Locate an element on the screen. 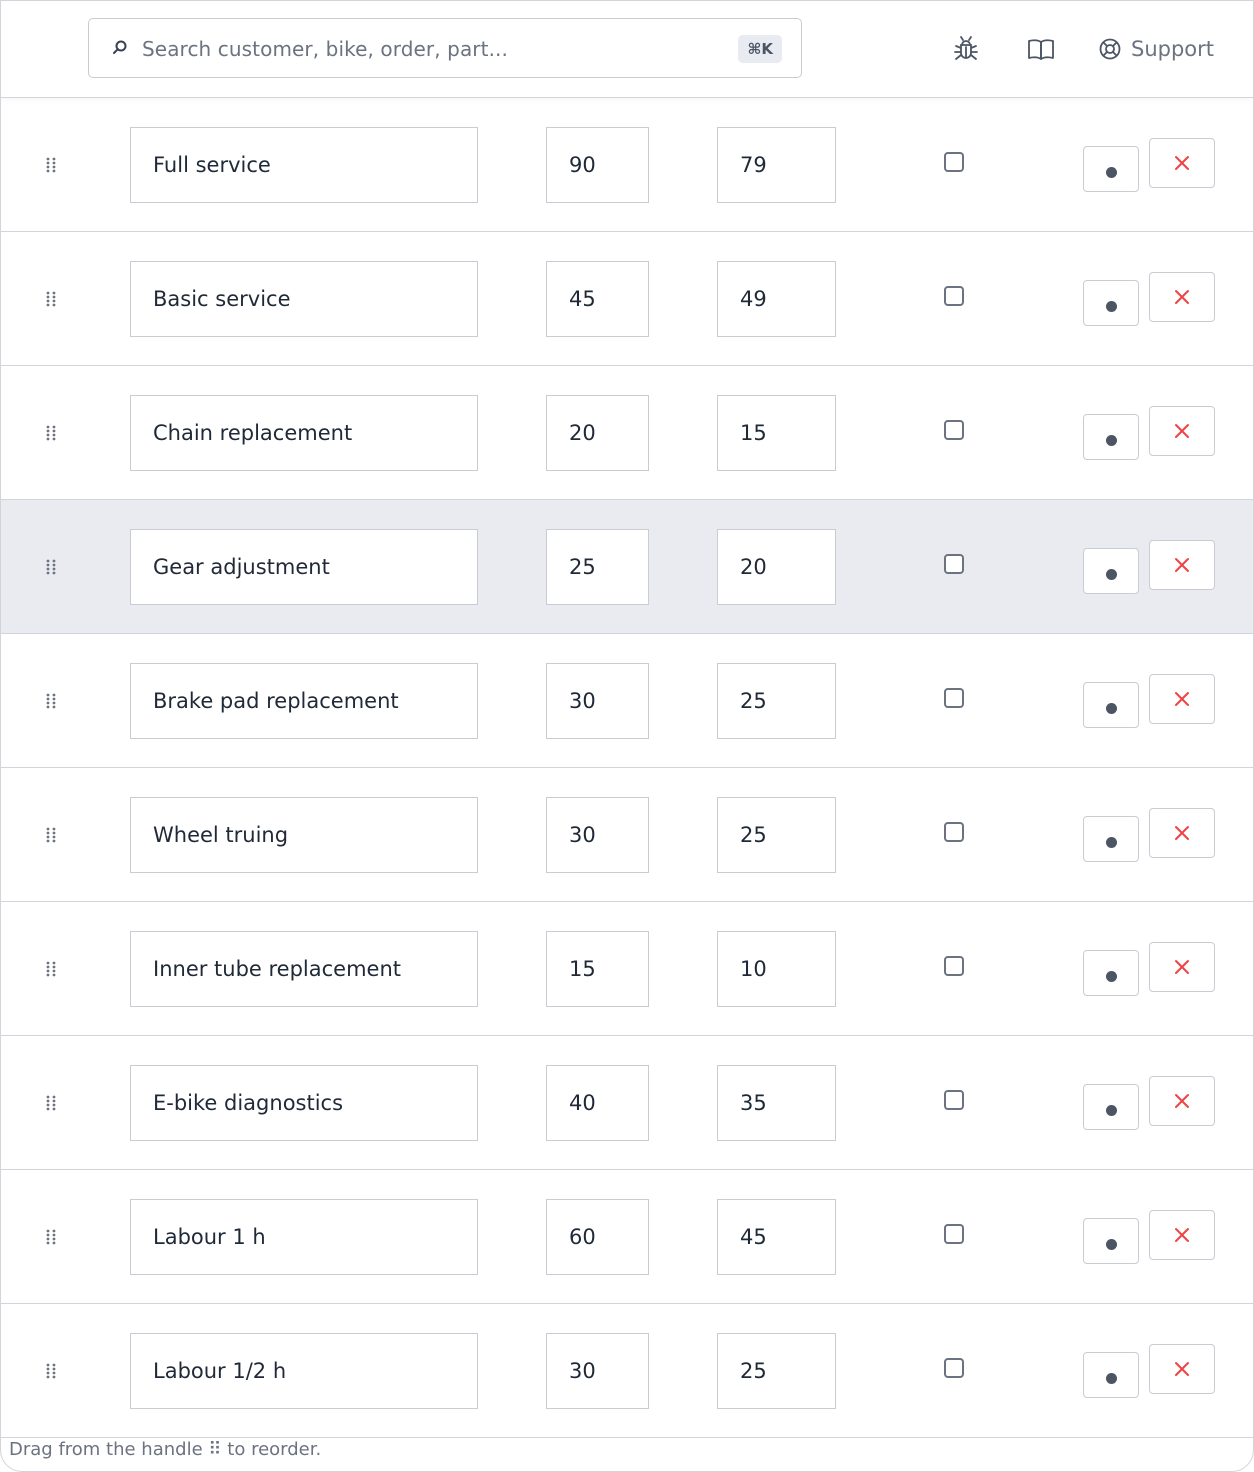 The height and width of the screenshot is (1472, 1254). table-row: E-bike diagnostics 40 35 is located at coordinates (627, 1103).